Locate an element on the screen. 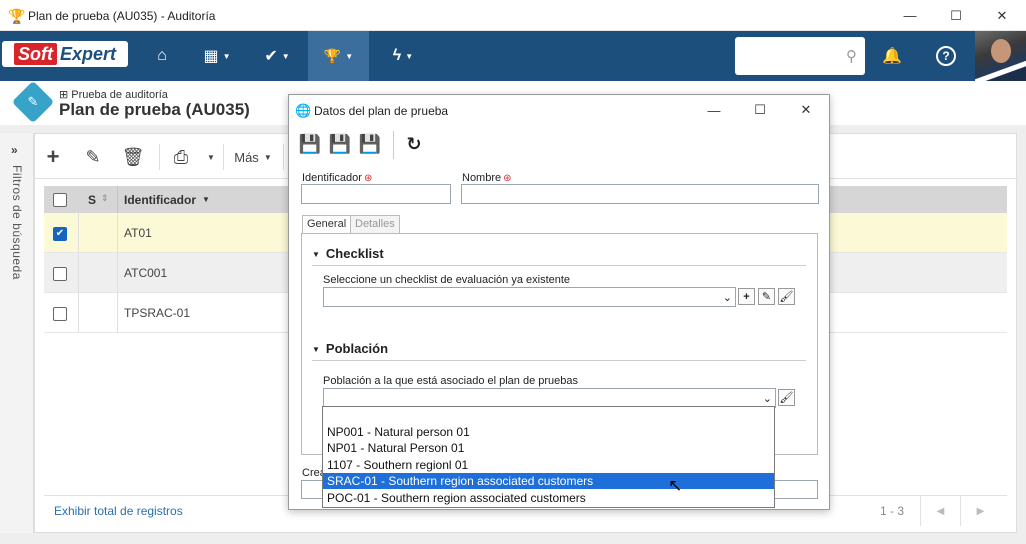 The height and width of the screenshot is (544, 1026). help-button: ? is located at coordinates (946, 56).